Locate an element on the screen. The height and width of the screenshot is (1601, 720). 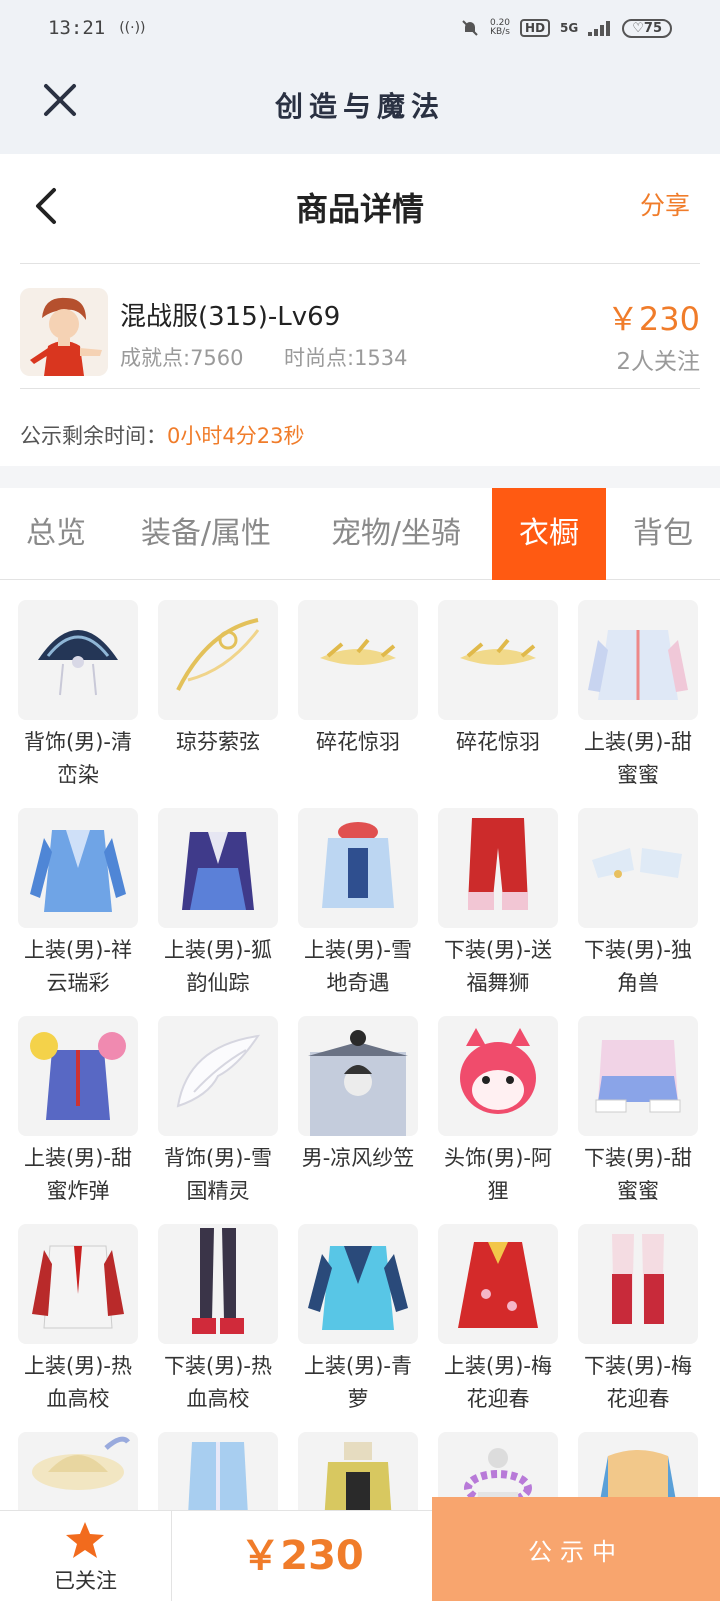
wardrobe-item: 上装(男)-甜蜜炸弹 is located at coordinates (78, 1120).